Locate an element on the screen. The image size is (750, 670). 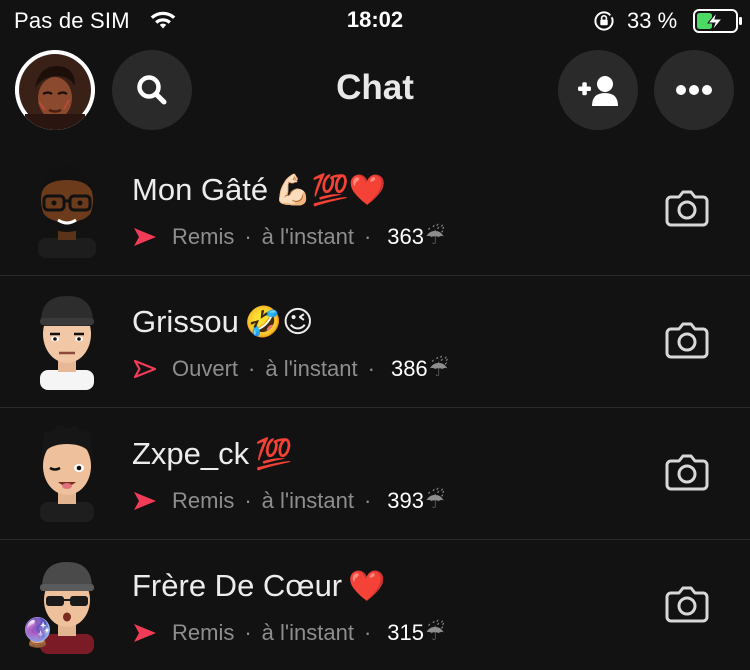
chat-name: Frère De Cœur ❤️ is located at coordinates (259, 586).